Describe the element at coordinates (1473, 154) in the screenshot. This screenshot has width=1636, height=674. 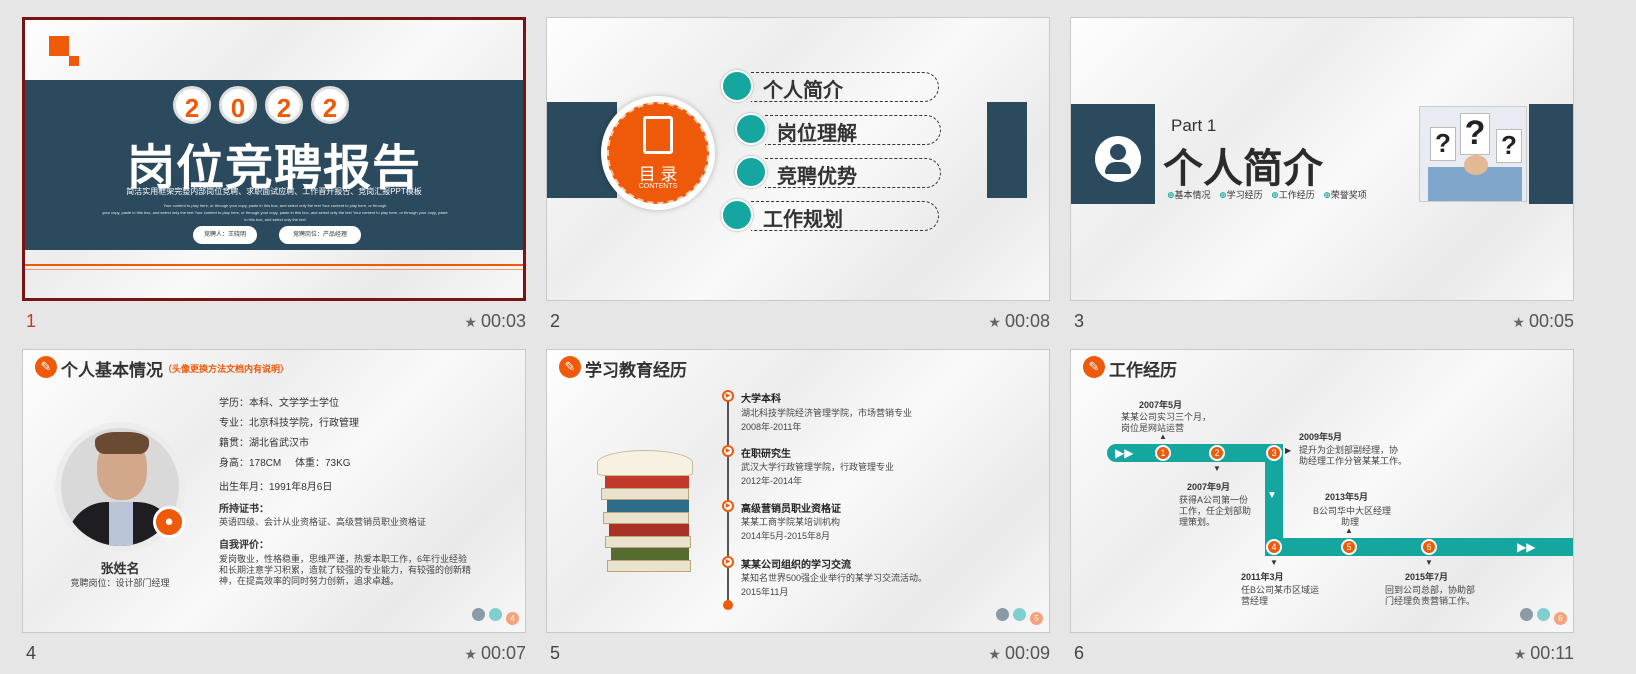
I see `question-marks-photo: ? ? ?` at that location.